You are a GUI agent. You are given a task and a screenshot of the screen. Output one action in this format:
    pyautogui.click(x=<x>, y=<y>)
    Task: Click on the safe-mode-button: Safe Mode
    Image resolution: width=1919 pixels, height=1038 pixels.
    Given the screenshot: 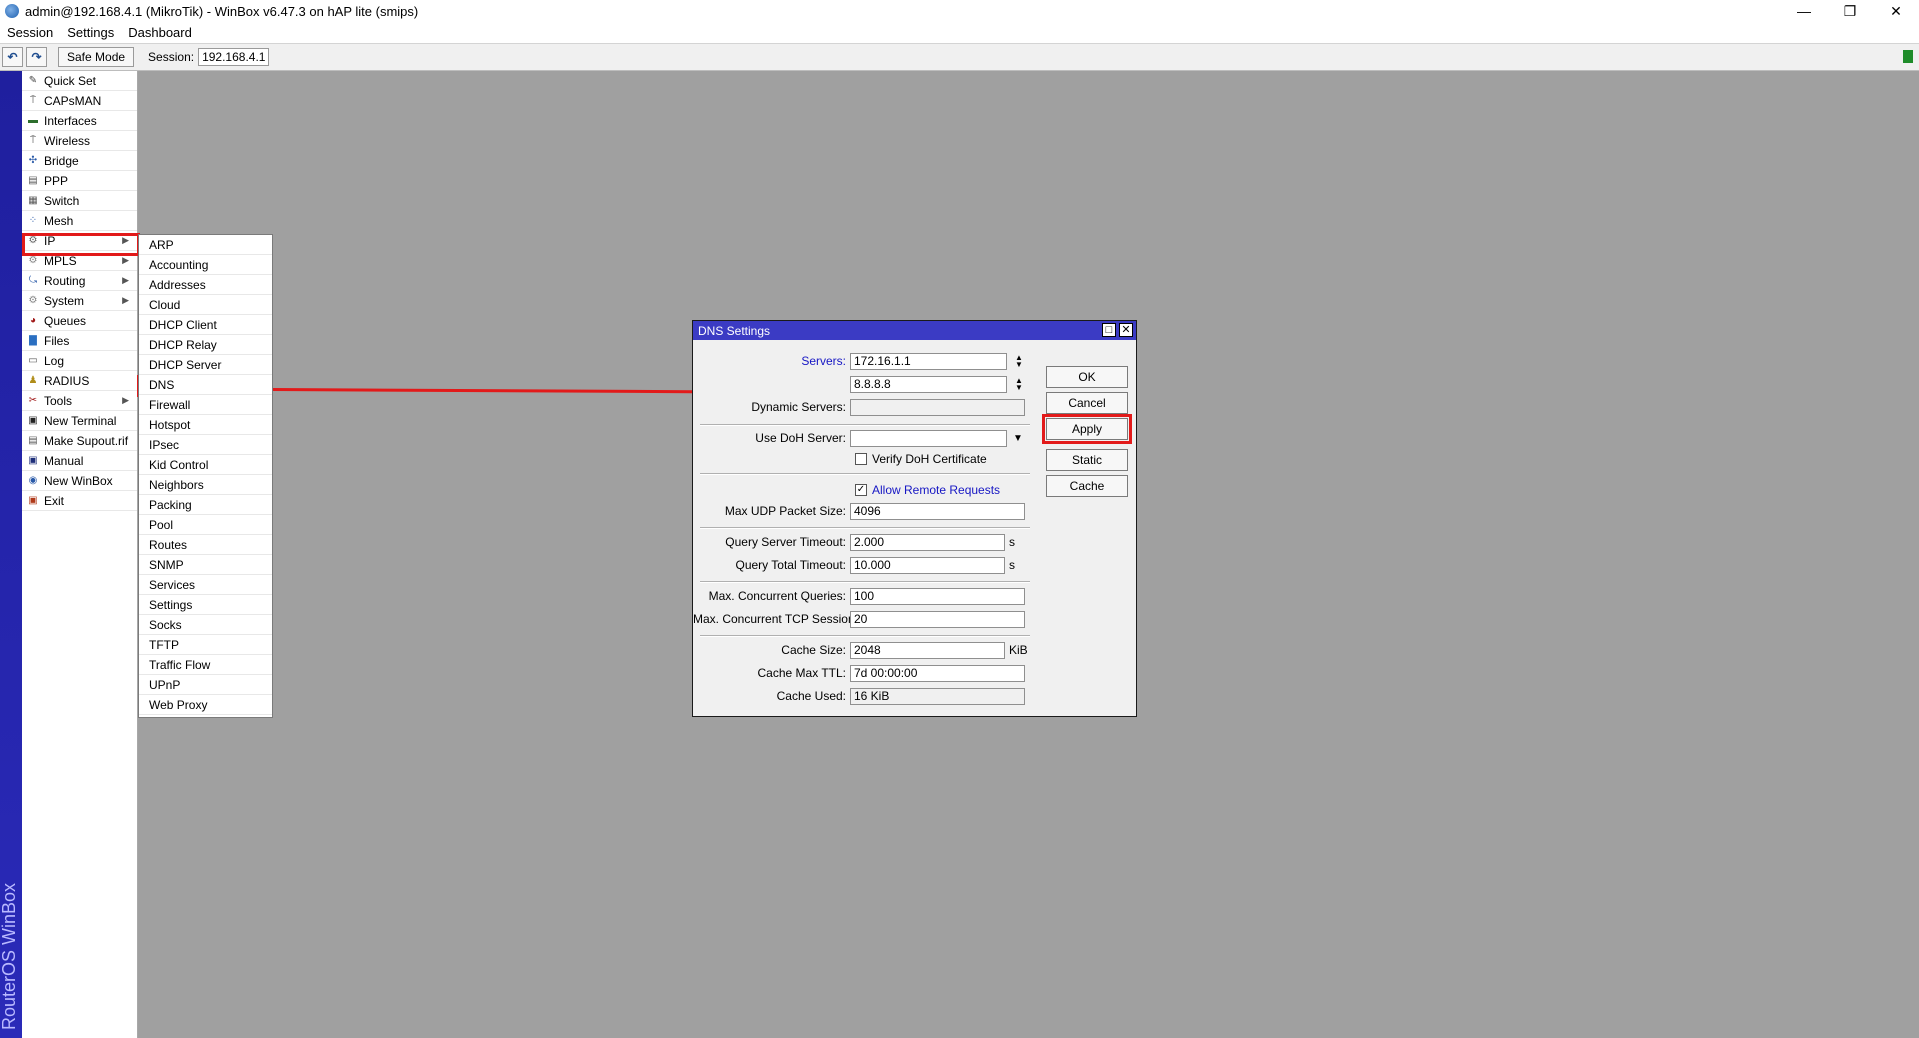 What is the action you would take?
    pyautogui.click(x=96, y=57)
    